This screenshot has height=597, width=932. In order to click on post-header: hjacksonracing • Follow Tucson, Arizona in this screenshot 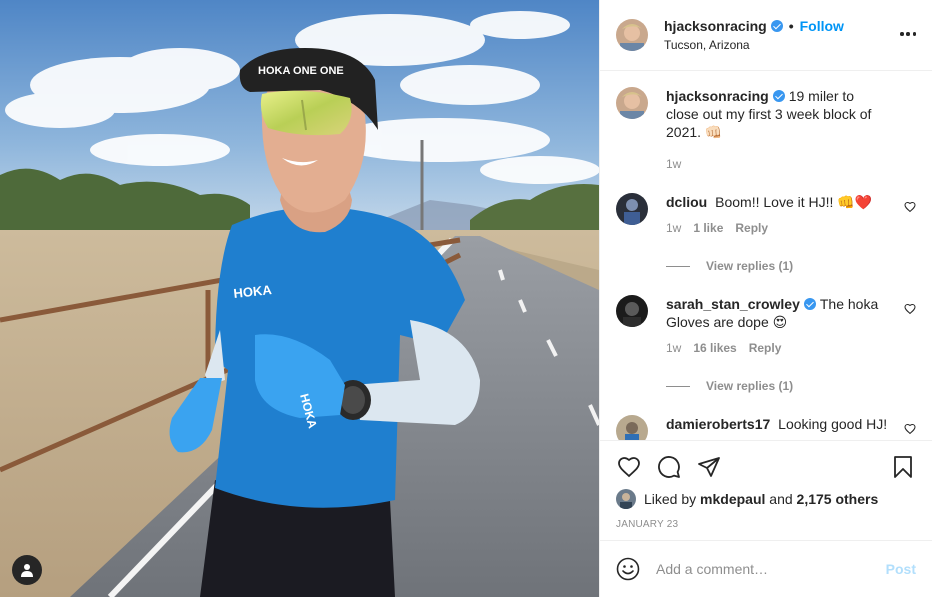, I will do `click(766, 35)`.